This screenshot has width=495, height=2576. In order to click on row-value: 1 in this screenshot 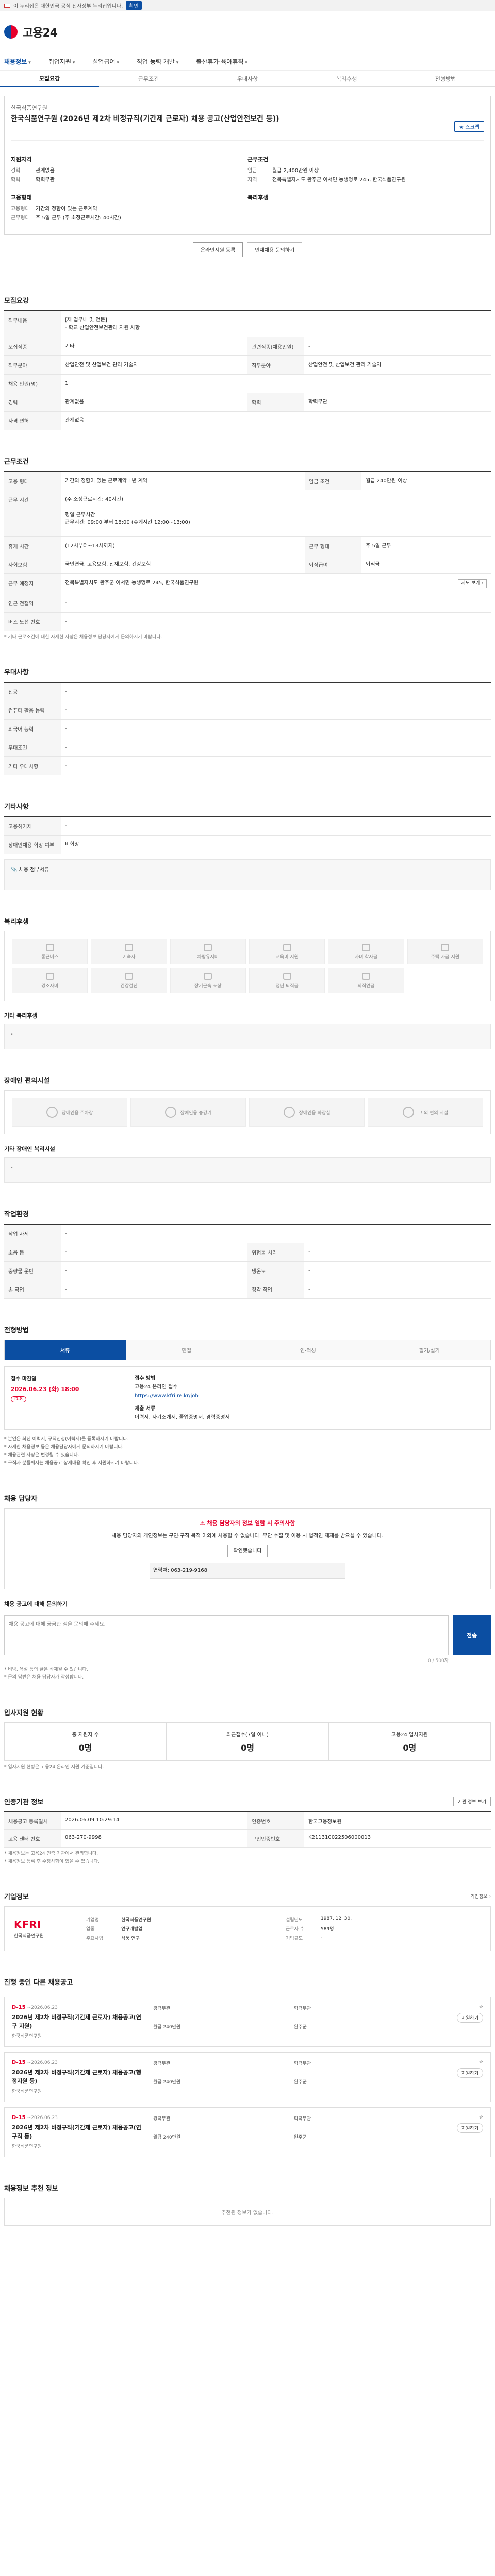, I will do `click(276, 383)`.